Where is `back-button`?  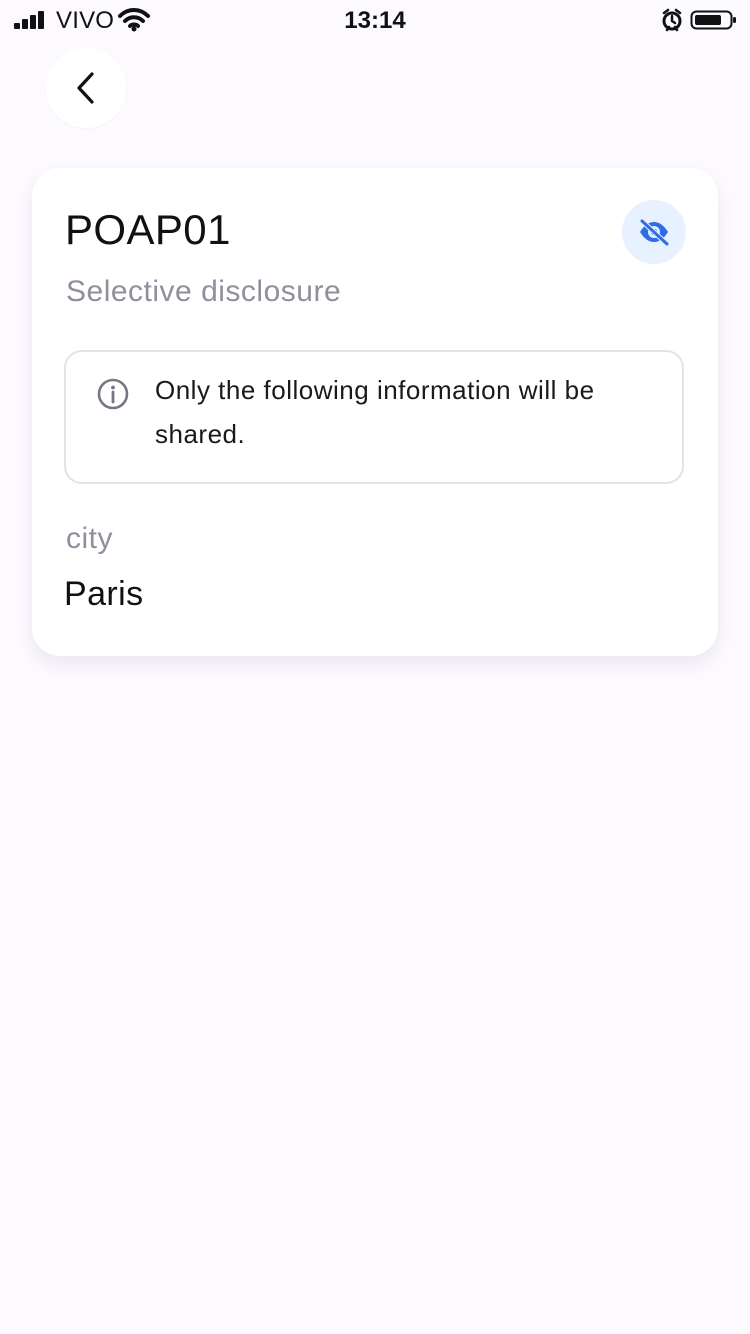 back-button is located at coordinates (86, 88).